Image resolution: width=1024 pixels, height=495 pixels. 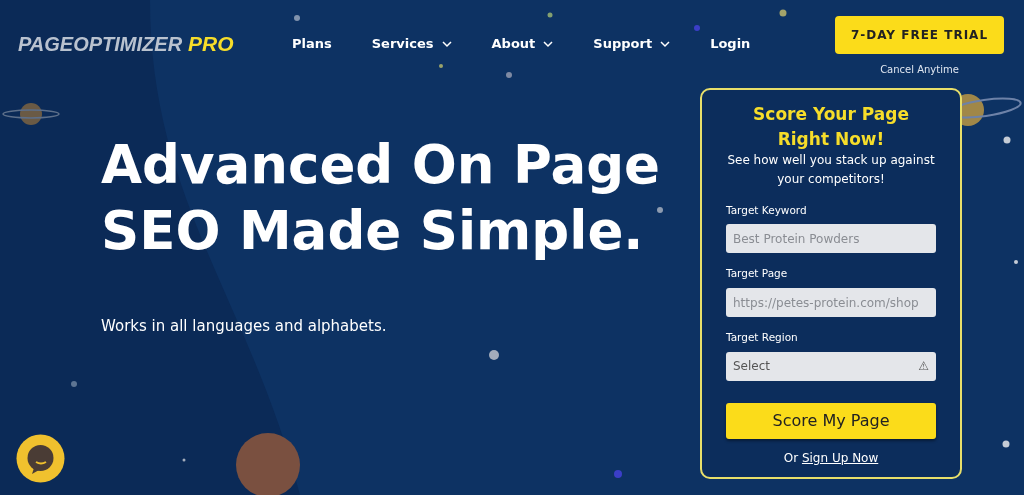 What do you see at coordinates (632, 44) in the screenshot?
I see `nav-link: Support` at bounding box center [632, 44].